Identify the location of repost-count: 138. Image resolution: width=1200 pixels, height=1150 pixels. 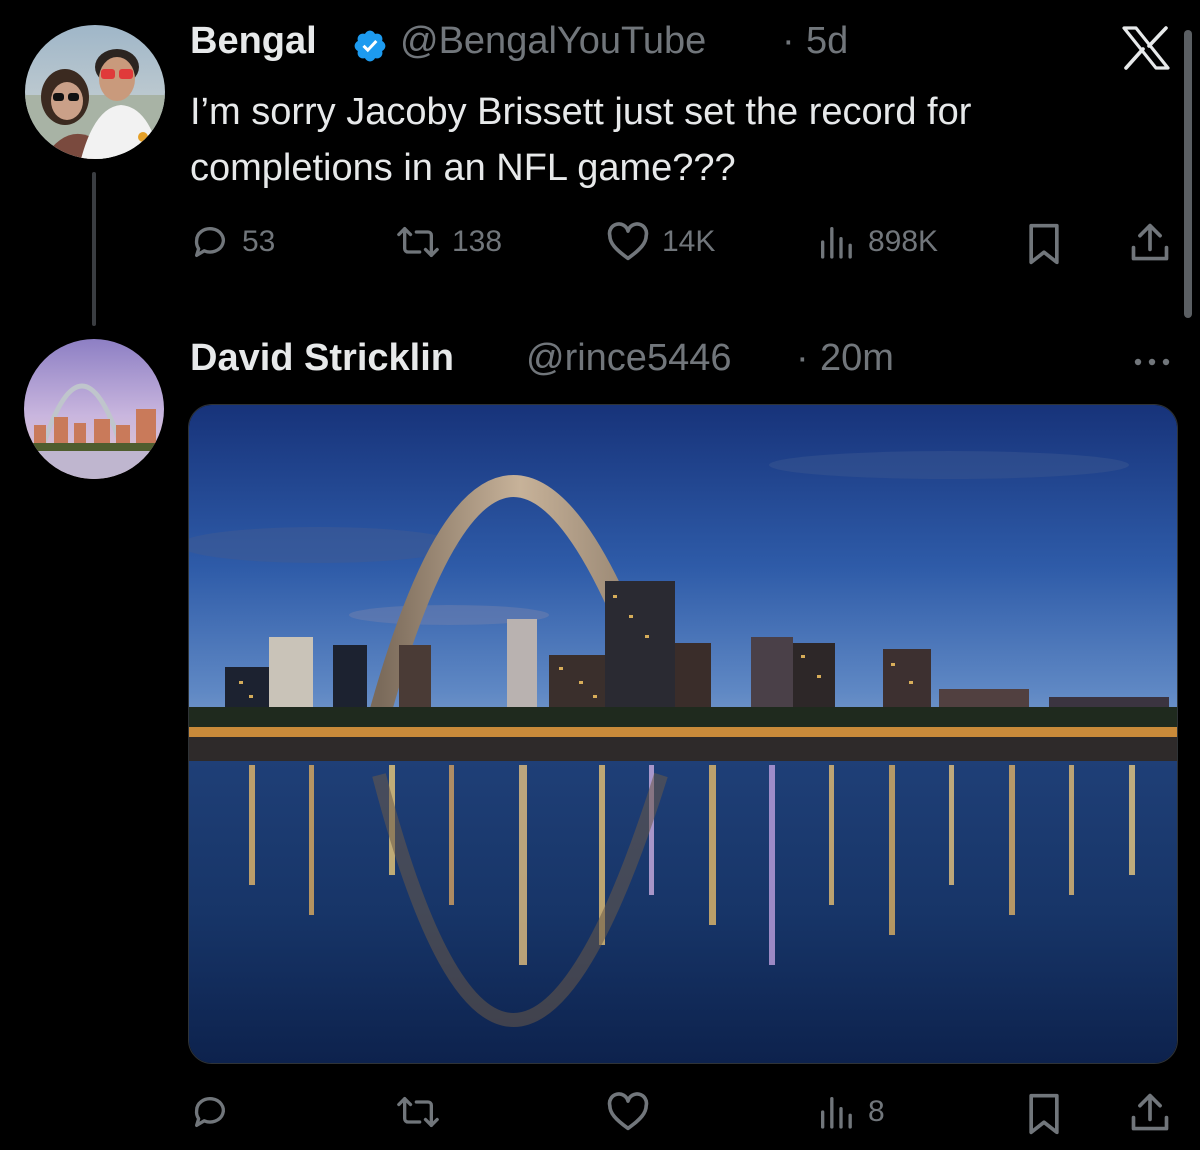
(477, 241).